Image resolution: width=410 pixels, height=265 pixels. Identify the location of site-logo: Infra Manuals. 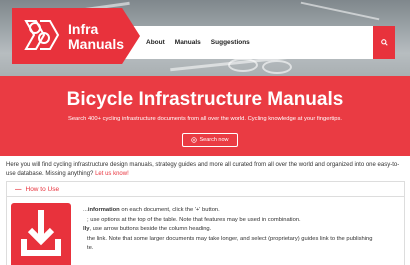
(76, 36).